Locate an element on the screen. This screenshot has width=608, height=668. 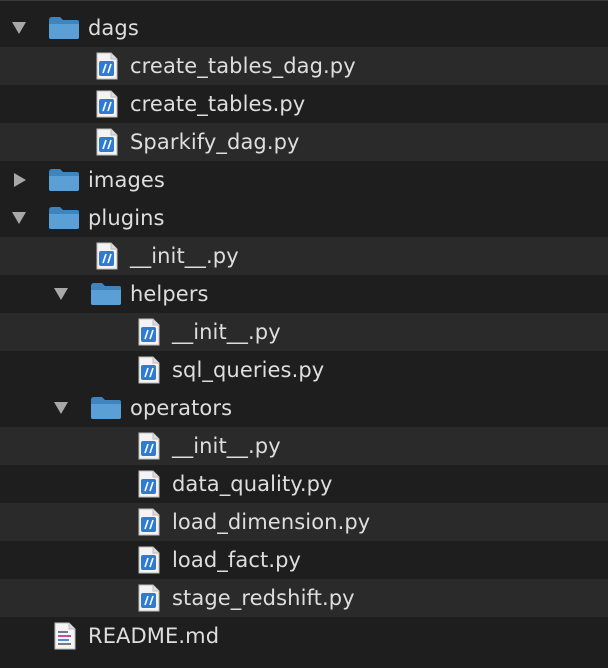
disclosure-collapsed-icon is located at coordinates (20, 180).